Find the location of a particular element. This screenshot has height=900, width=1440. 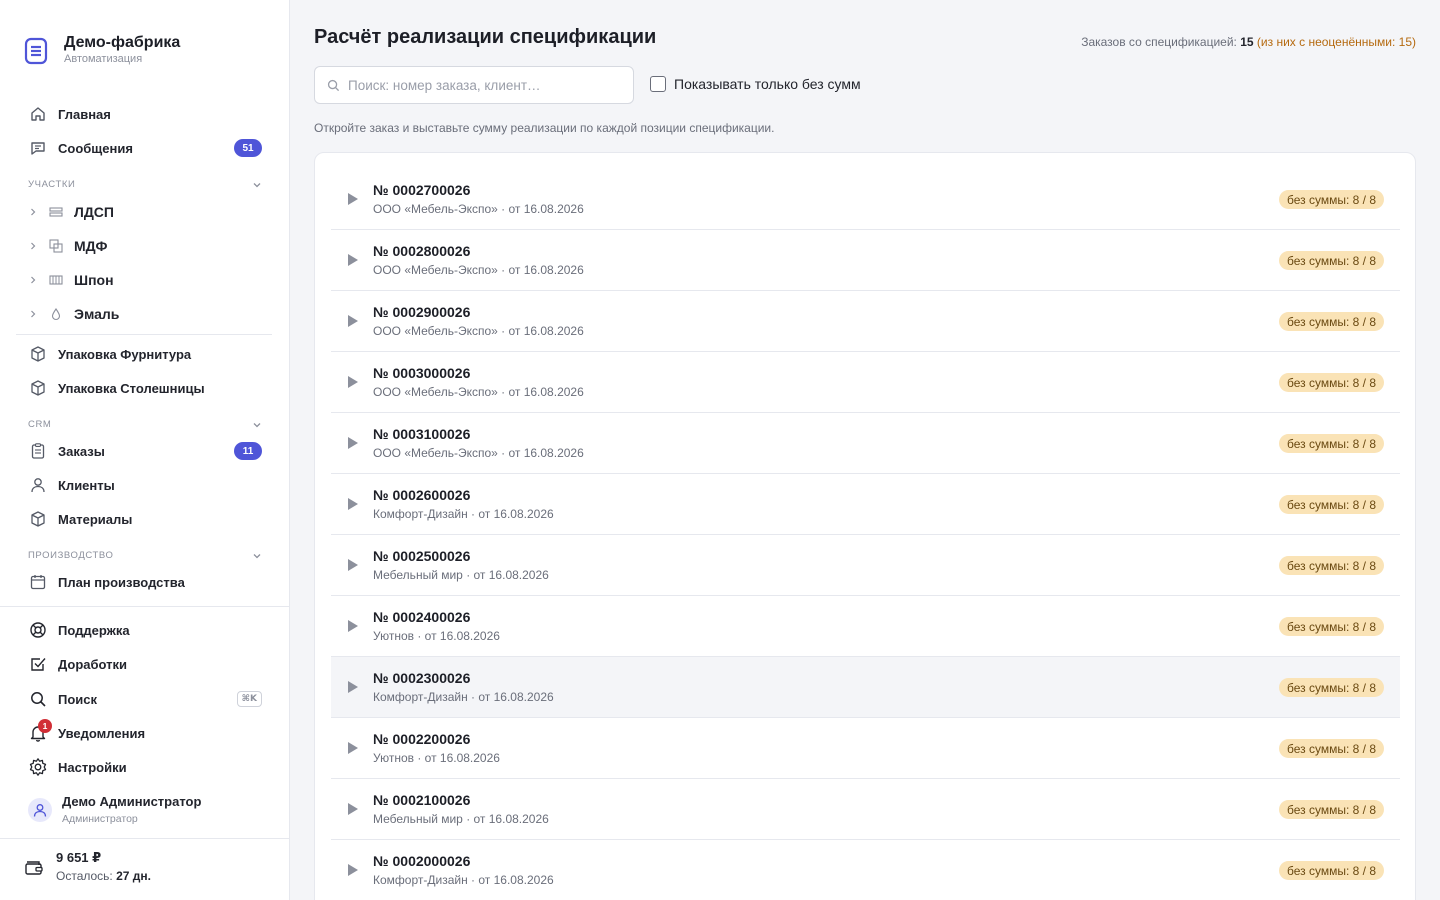

copy-icon is located at coordinates (56, 246).